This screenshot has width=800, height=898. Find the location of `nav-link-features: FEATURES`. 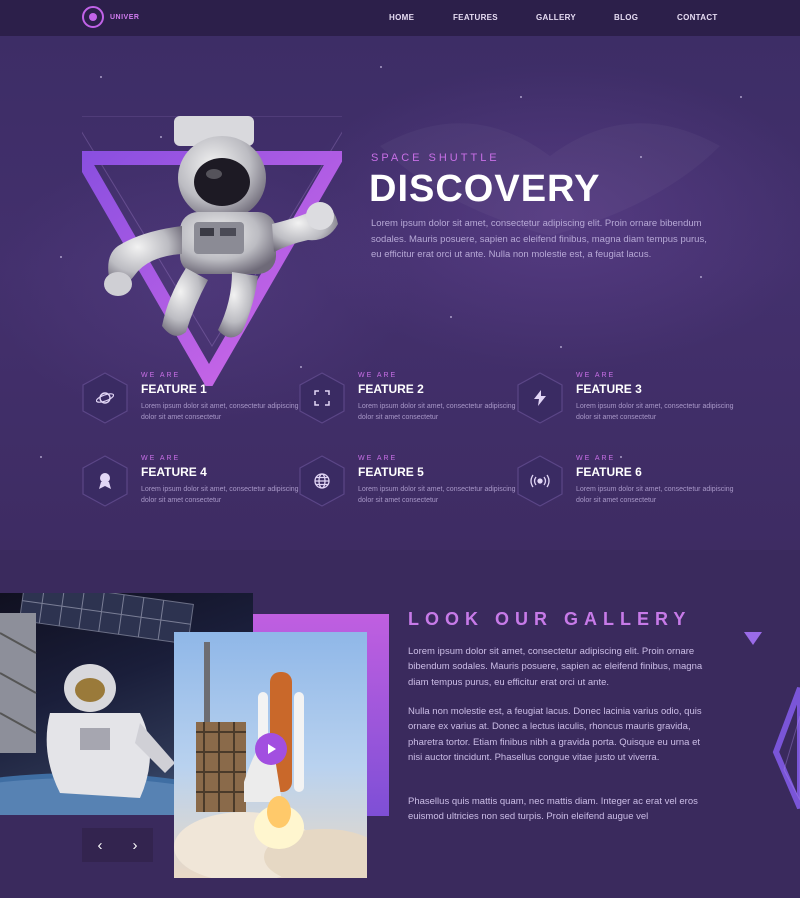

nav-link-features: FEATURES is located at coordinates (475, 17).